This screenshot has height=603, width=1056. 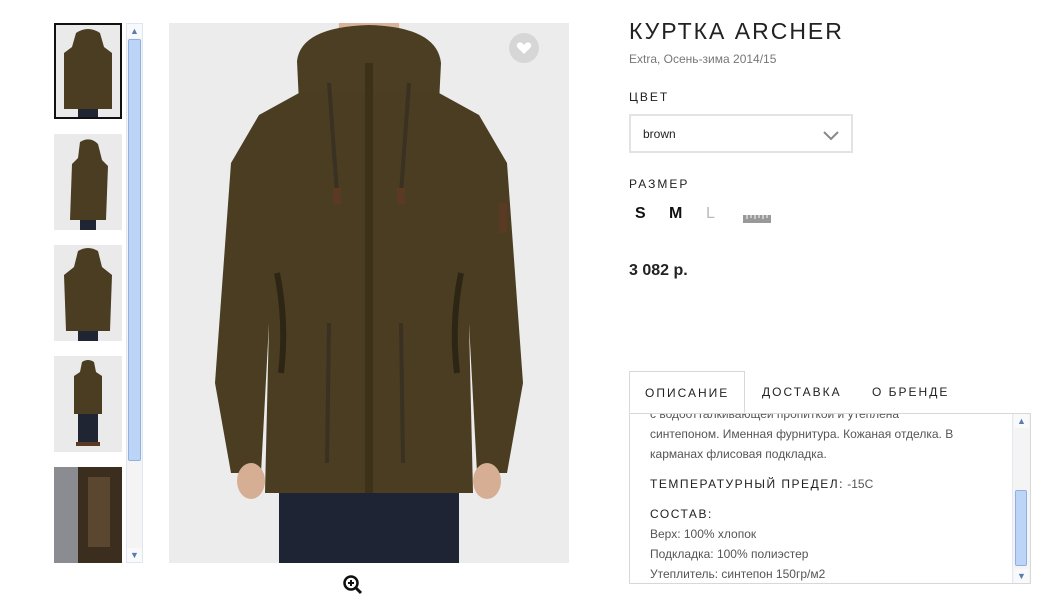 I want to click on jacket-front-thumb, so click(x=88, y=71).